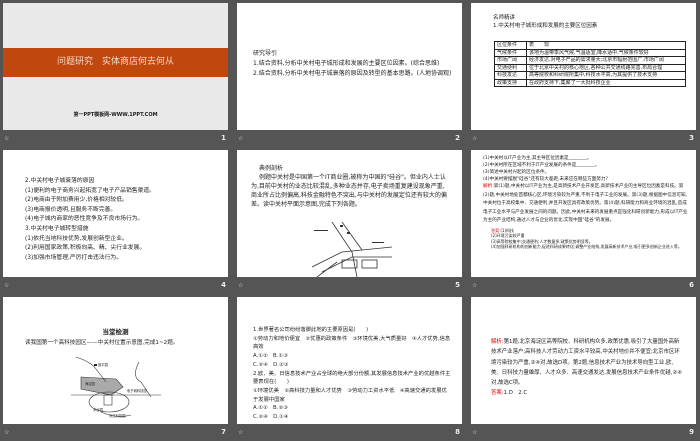  Describe the element at coordinates (271, 168) in the screenshot. I see `heading: 典例剖析` at that location.